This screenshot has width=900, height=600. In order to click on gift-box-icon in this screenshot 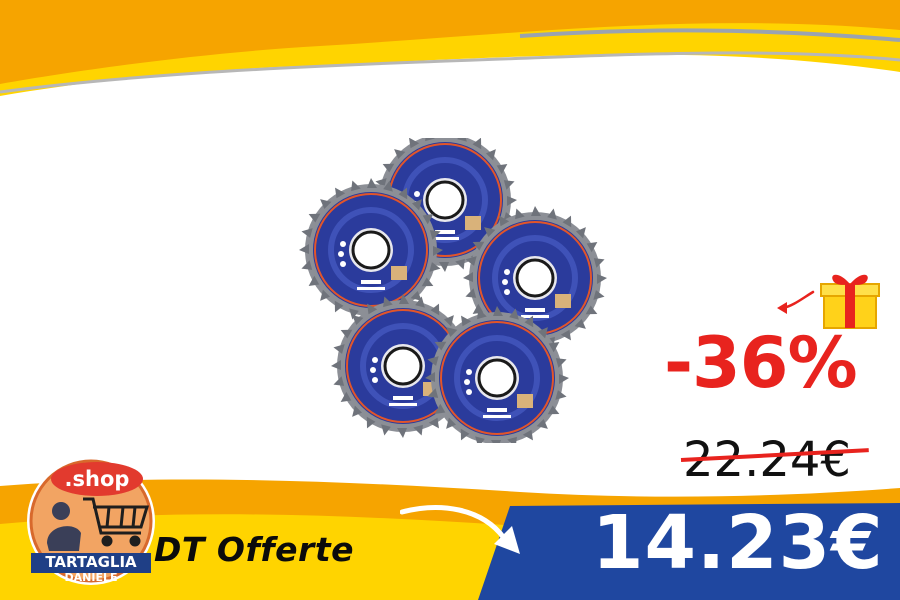, I will do `click(850, 301)`.